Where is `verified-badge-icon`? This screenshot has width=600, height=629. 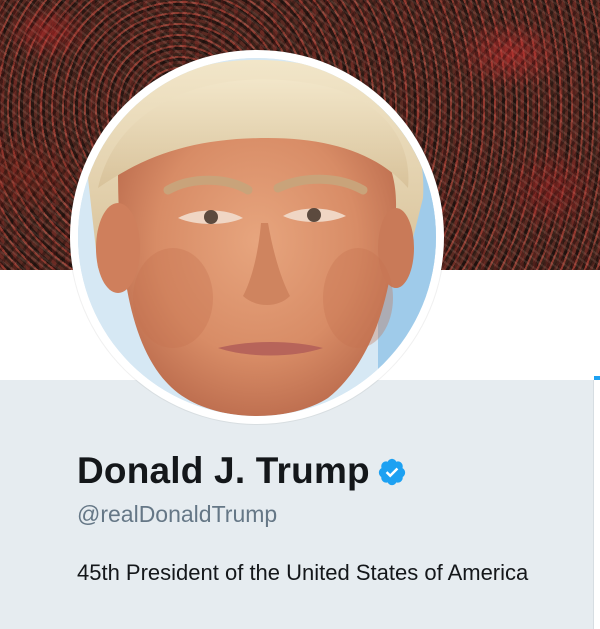
verified-badge-icon is located at coordinates (391, 472).